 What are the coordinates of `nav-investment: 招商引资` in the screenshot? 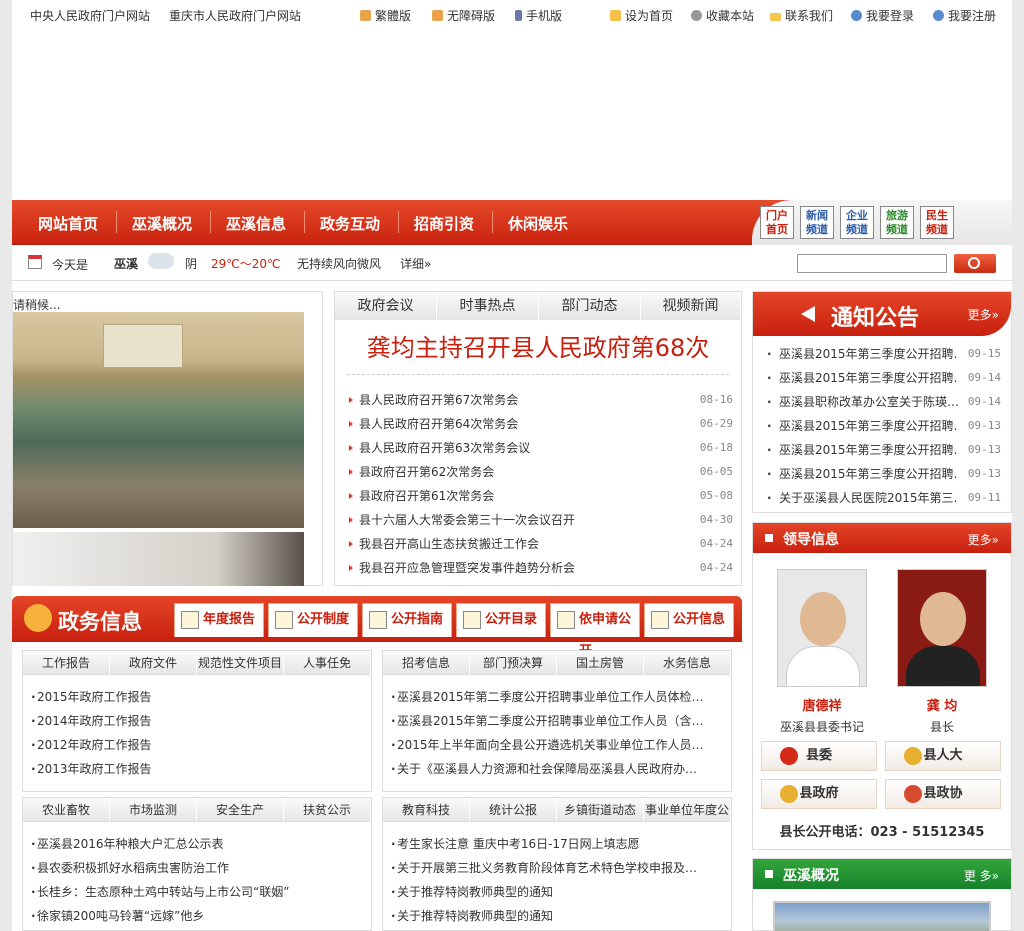 It's located at (444, 223).